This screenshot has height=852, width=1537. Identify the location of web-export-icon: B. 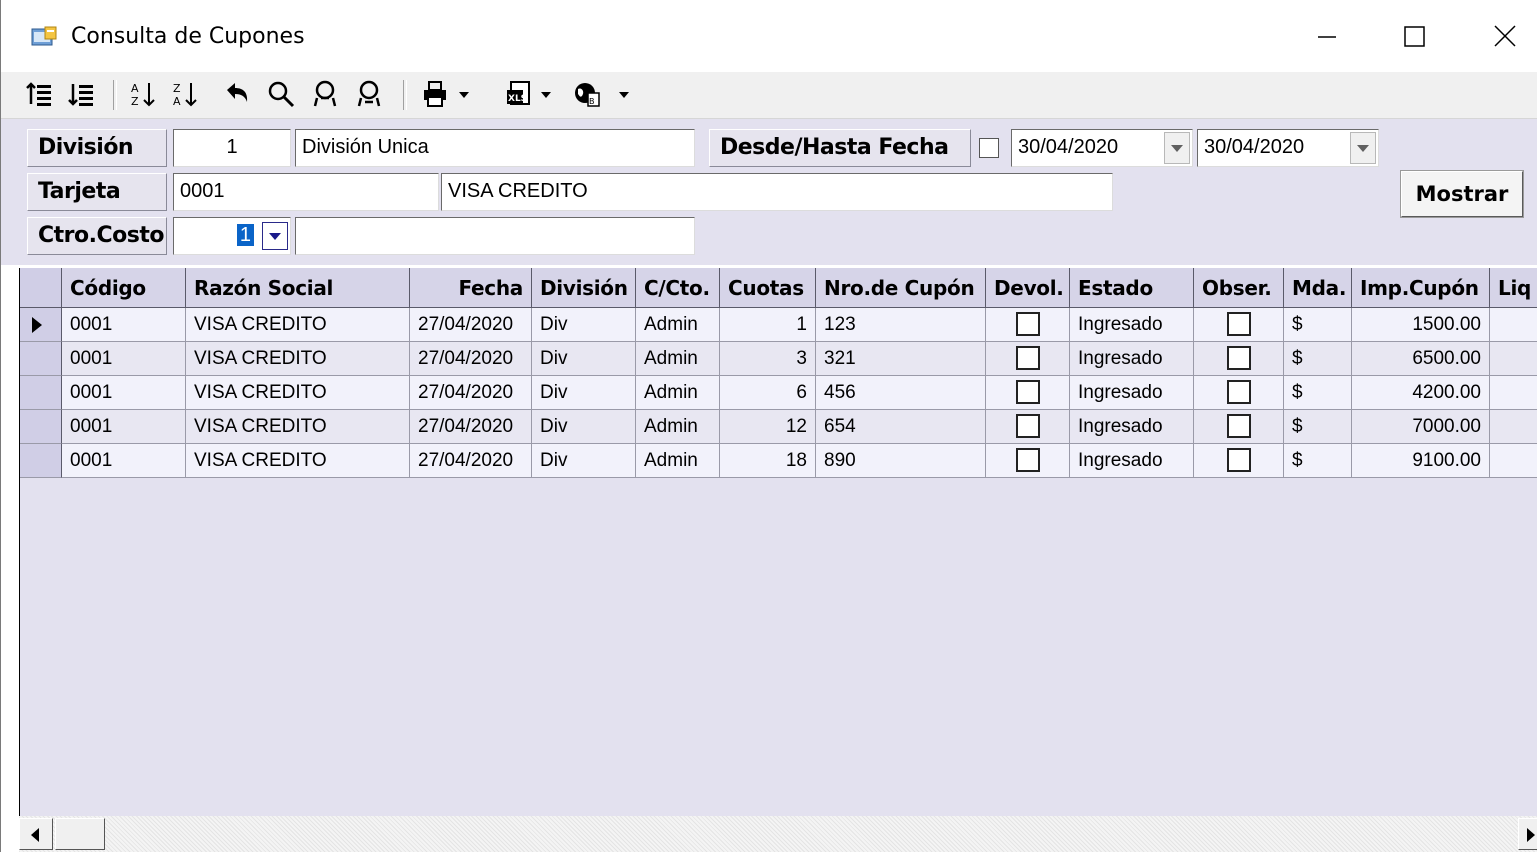
(587, 94).